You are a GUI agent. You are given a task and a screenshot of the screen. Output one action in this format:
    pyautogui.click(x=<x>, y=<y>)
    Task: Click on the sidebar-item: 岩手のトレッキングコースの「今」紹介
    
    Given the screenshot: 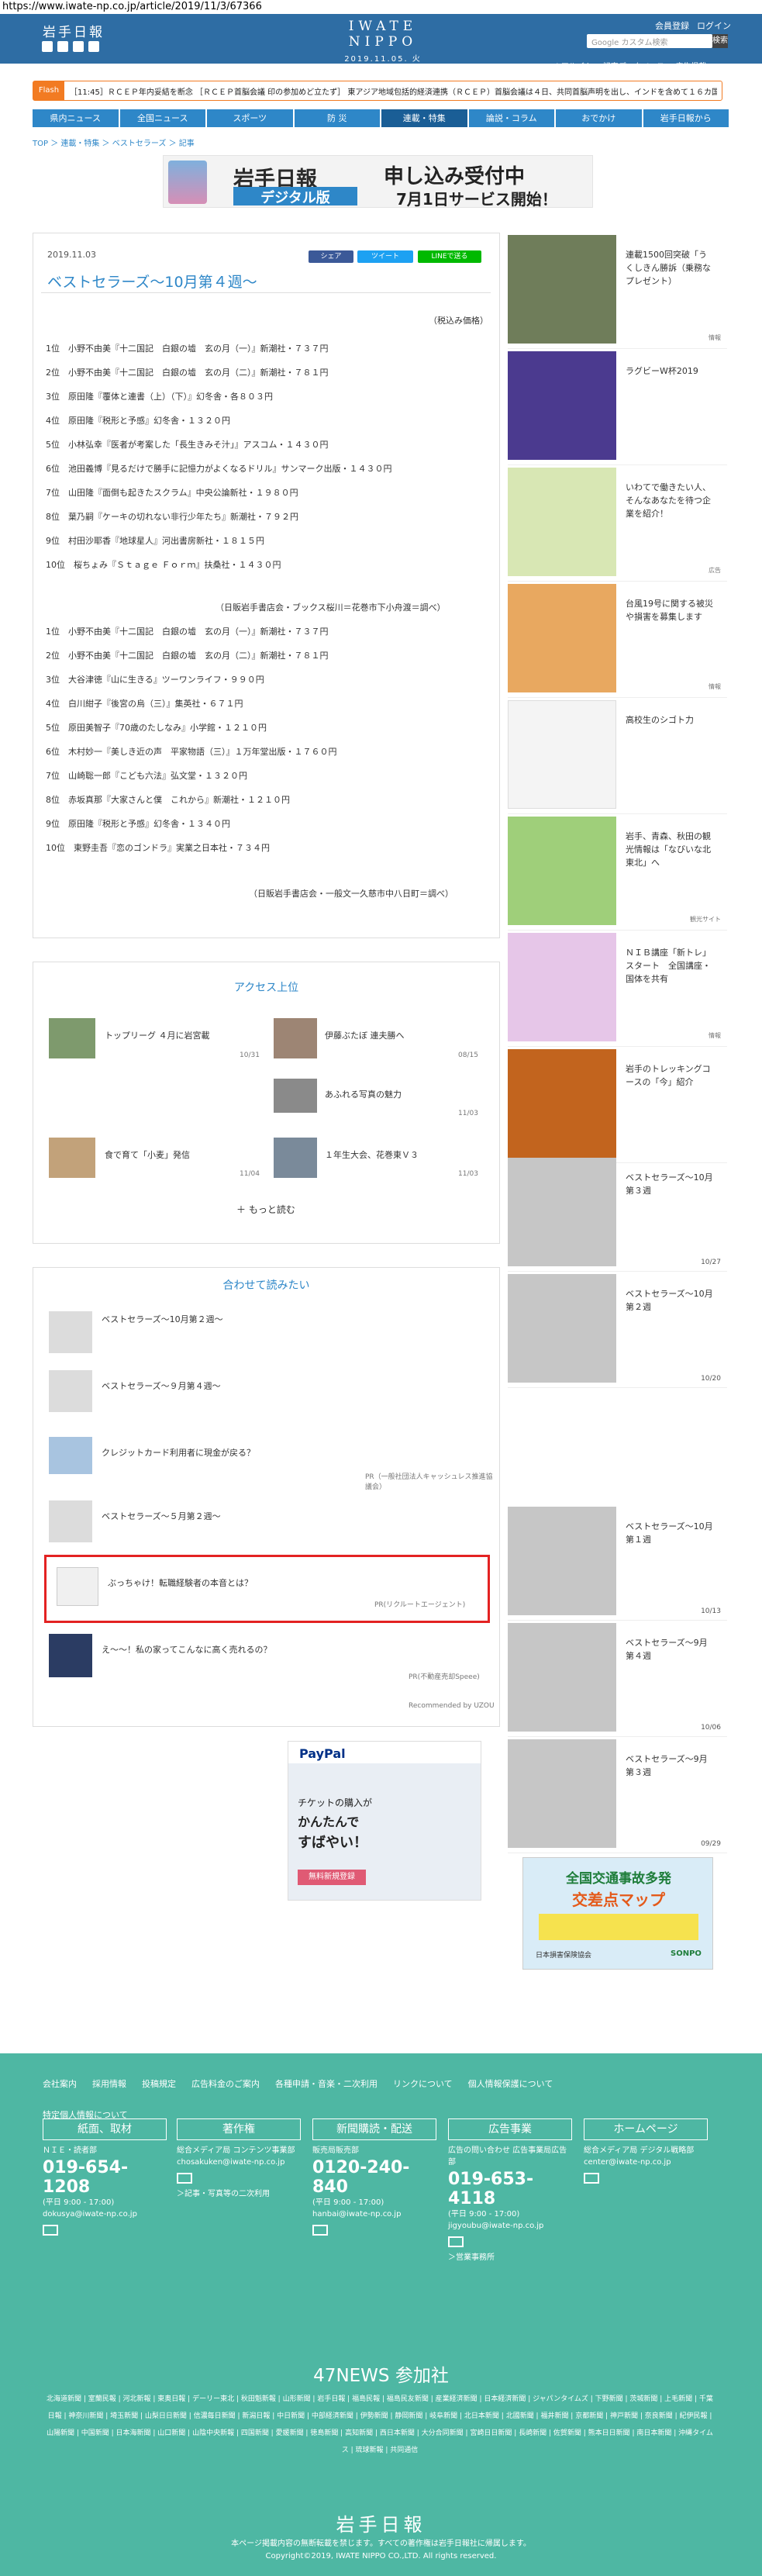 What is the action you would take?
    pyautogui.click(x=617, y=1105)
    